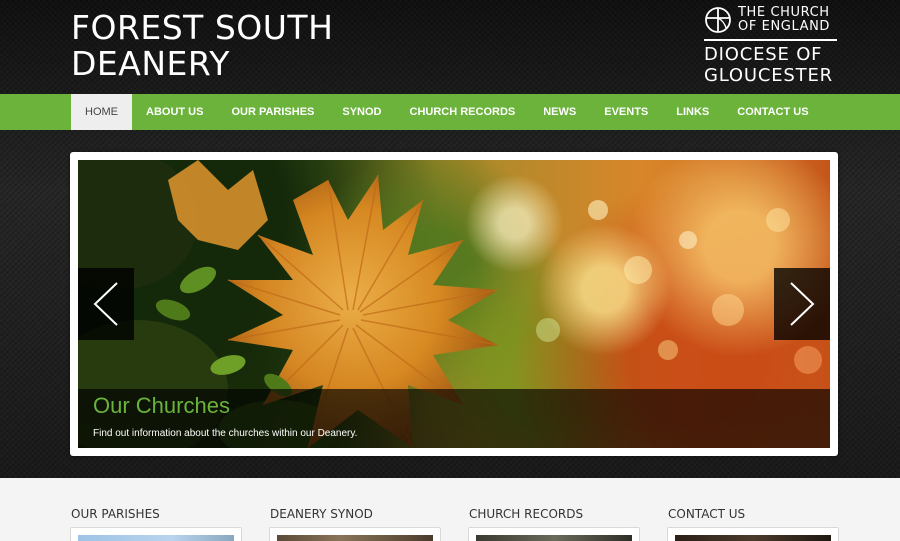 The width and height of the screenshot is (900, 541). Describe the element at coordinates (202, 27) in the screenshot. I see `site-title-line1: FOREST SOUTH` at that location.